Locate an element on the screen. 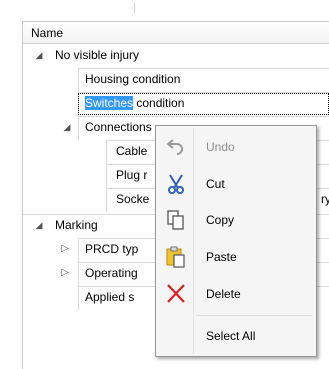  undo-icon is located at coordinates (176, 147).